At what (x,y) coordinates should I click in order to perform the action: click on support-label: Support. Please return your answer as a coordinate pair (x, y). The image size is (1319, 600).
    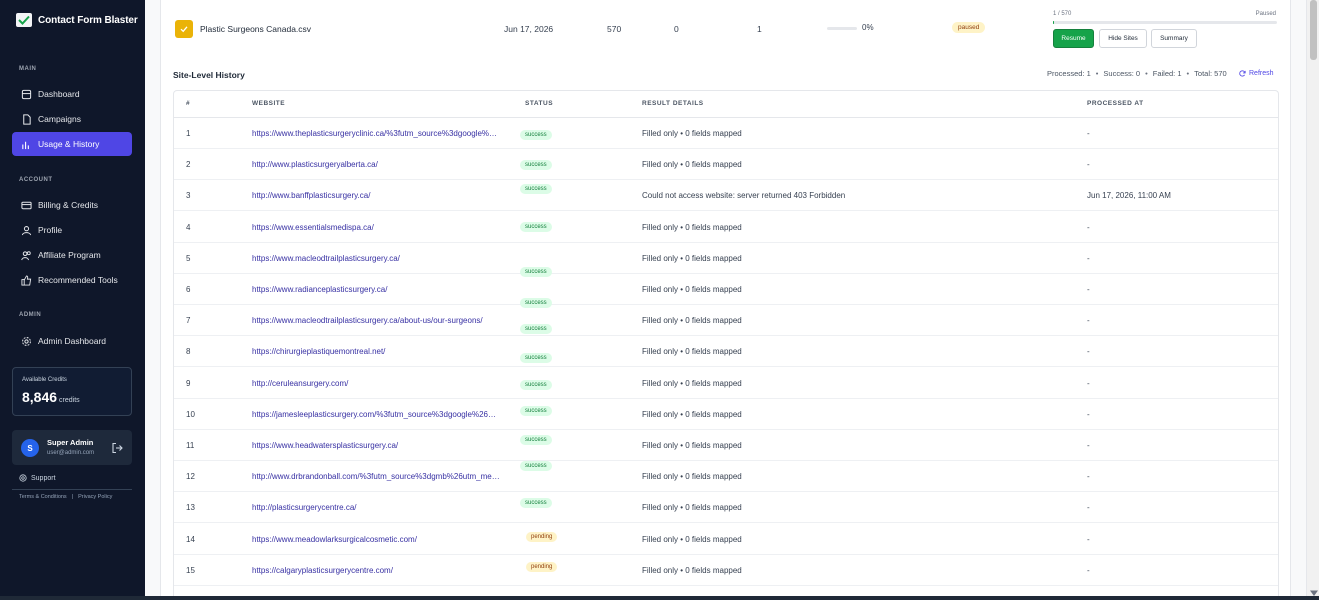
    Looking at the image, I should click on (43, 478).